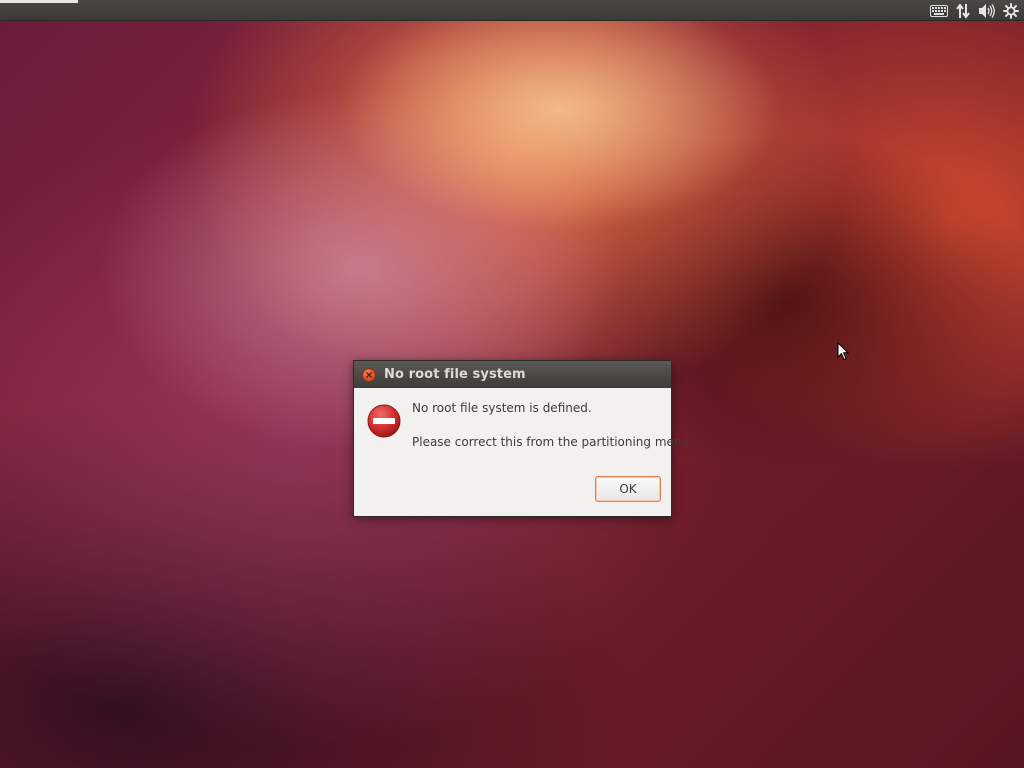 This screenshot has width=1024, height=768. I want to click on keyboard-icon, so click(939, 11).